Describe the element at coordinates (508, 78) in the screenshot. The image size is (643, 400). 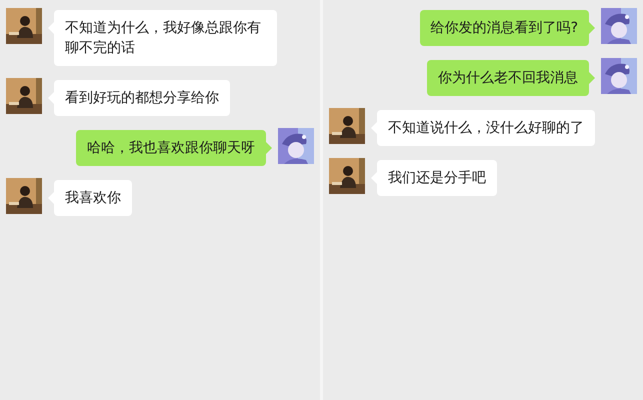
I see `message-bubble: 你为什么老不回我消息` at that location.